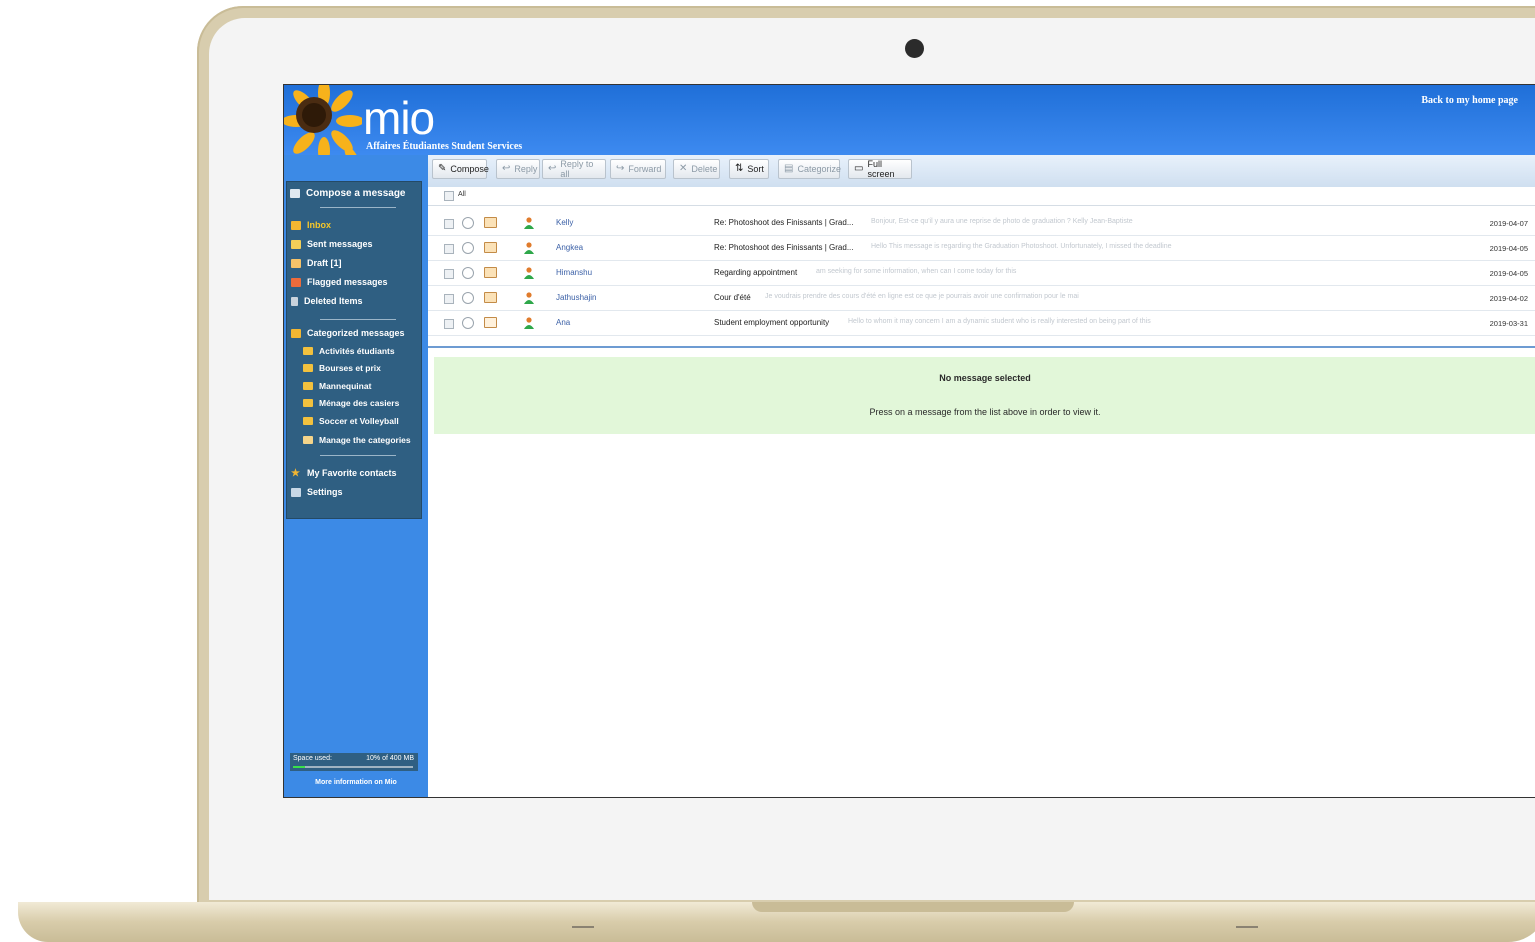 This screenshot has height=942, width=1535. I want to click on sidebar-item-favorites: ★ My Favorite contacts, so click(344, 473).